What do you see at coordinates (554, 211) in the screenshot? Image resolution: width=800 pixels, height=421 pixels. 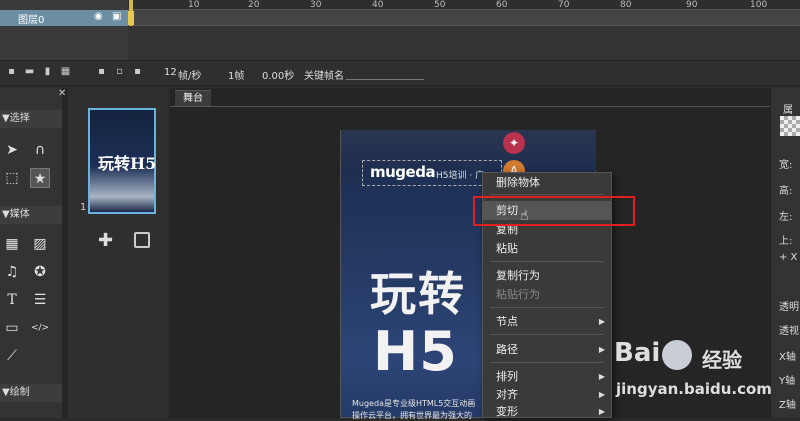 I see `annotation-highlight-box` at bounding box center [554, 211].